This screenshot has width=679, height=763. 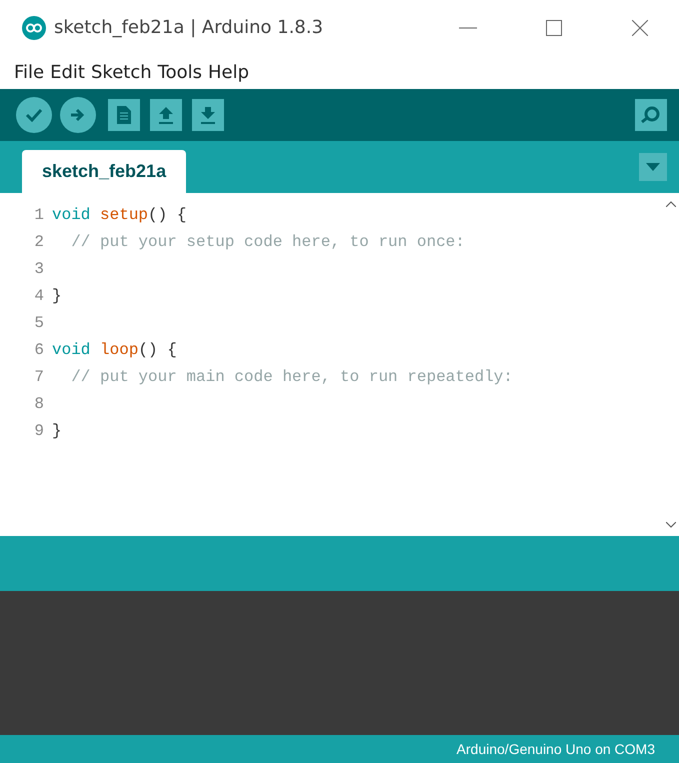 What do you see at coordinates (39, 295) in the screenshot?
I see `line-number: 4` at bounding box center [39, 295].